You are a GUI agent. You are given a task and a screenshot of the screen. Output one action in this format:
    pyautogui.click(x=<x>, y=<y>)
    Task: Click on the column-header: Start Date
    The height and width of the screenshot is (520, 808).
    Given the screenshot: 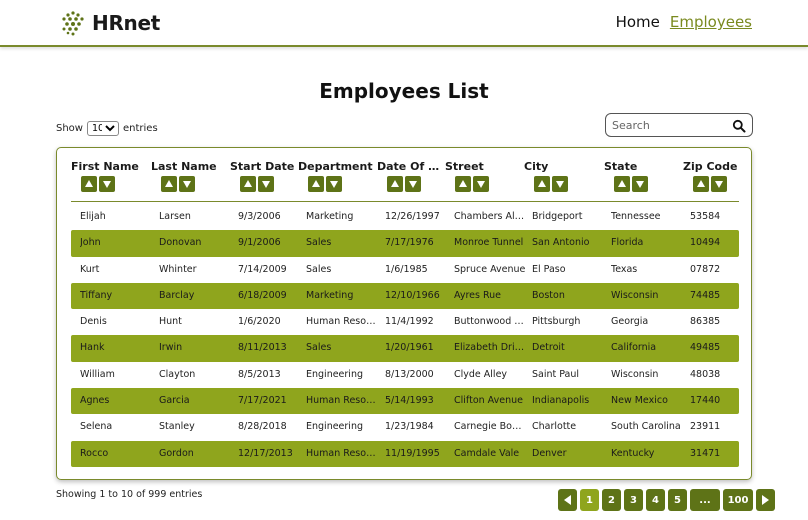 What is the action you would take?
    pyautogui.click(x=263, y=176)
    